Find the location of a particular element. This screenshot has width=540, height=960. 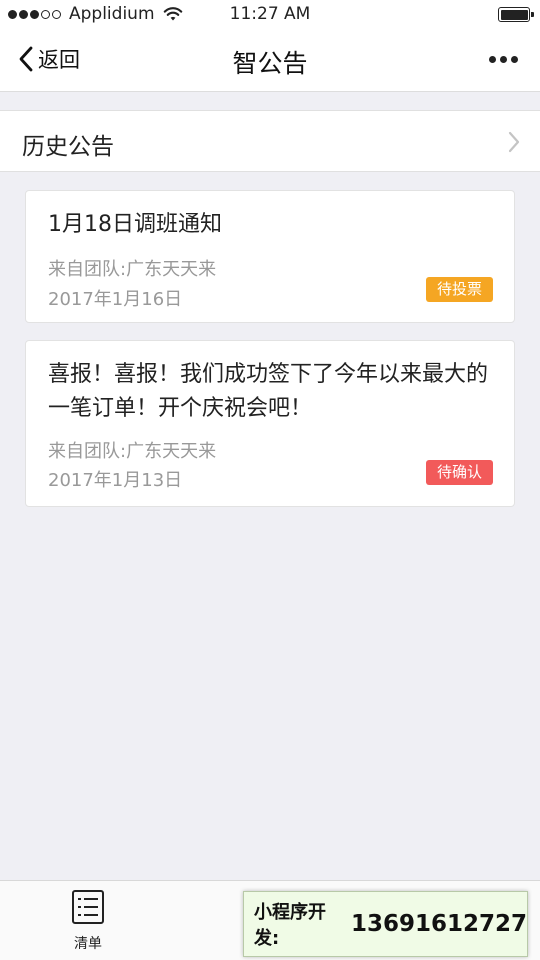

announcement-title: 1月18日调班通知 is located at coordinates (135, 224).